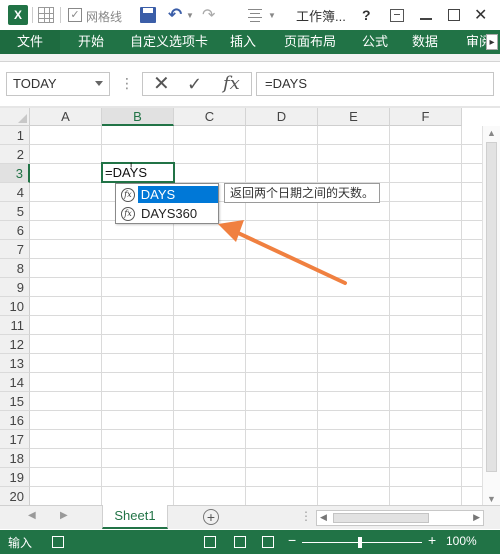 This screenshot has width=500, height=554. What do you see at coordinates (397, 15) in the screenshot?
I see `ribbon-display-options-icon` at bounding box center [397, 15].